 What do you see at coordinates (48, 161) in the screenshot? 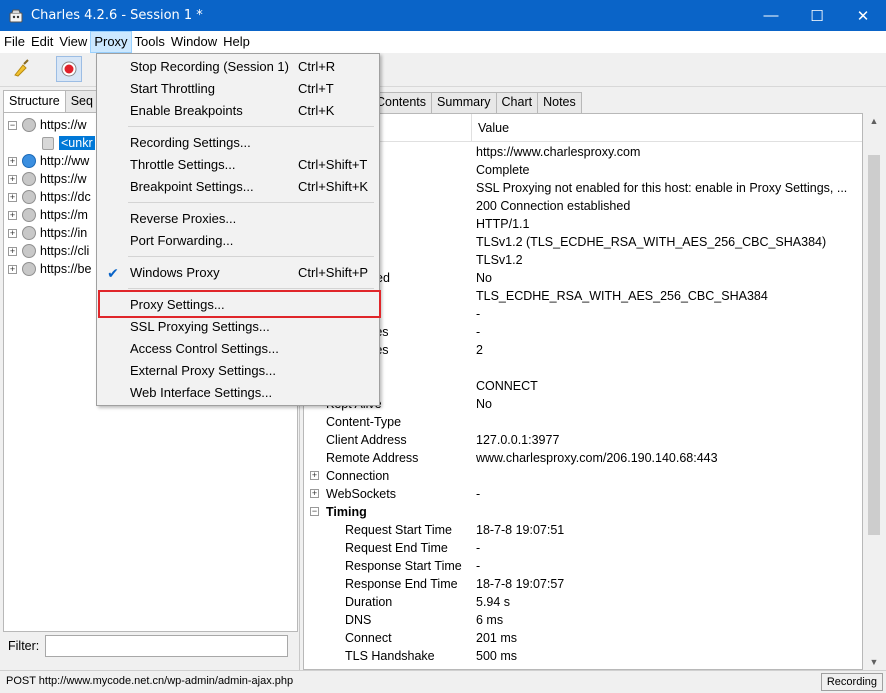
I see `tree-row: + http://ww` at bounding box center [48, 161].